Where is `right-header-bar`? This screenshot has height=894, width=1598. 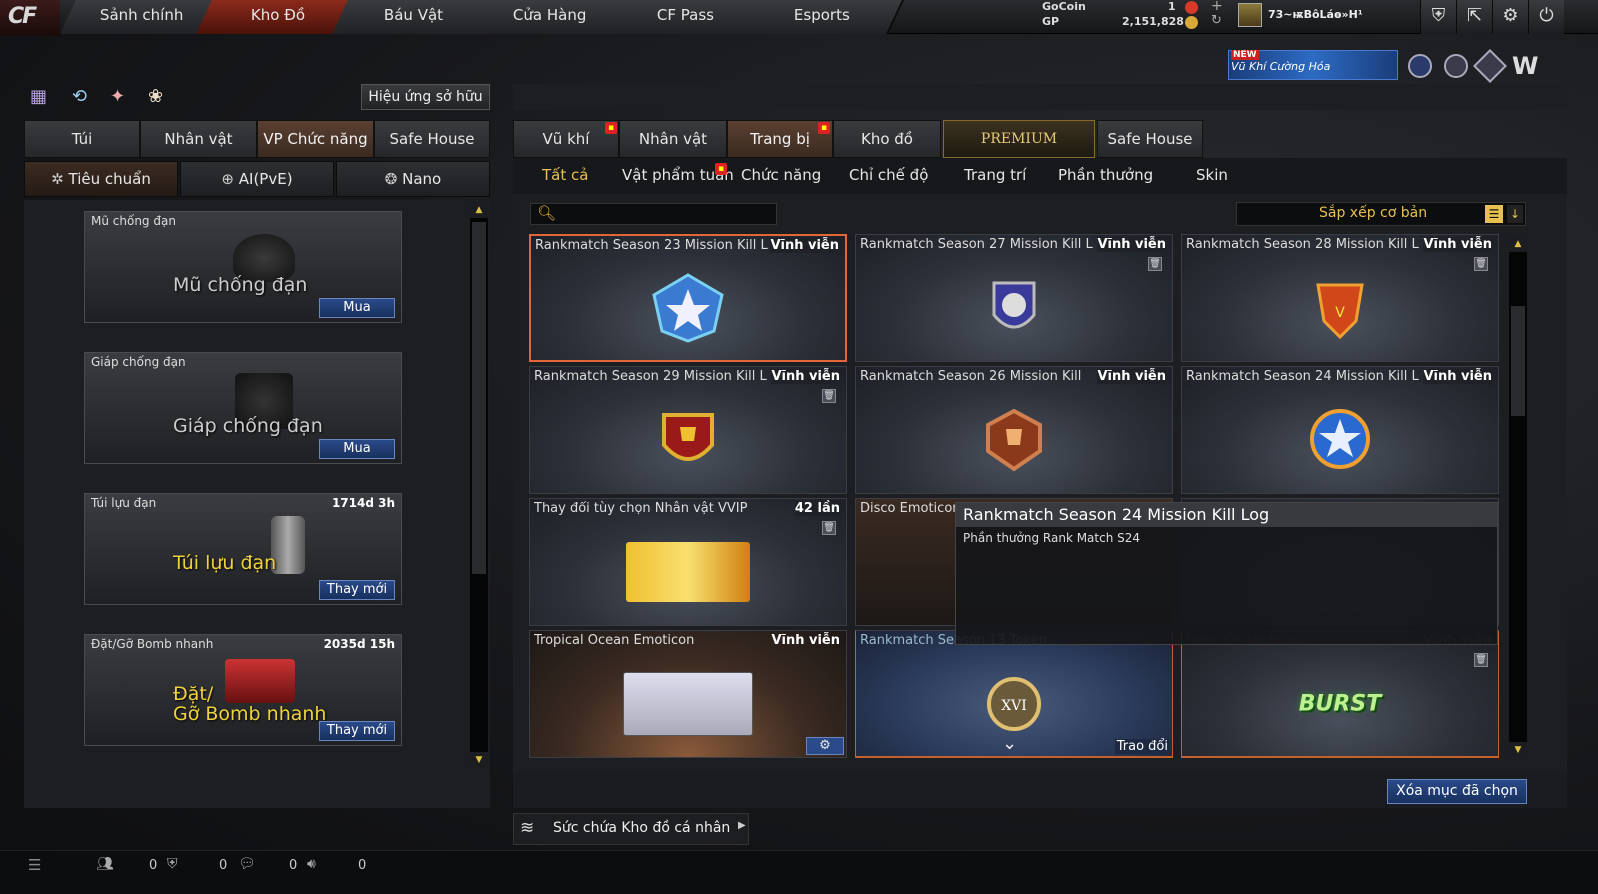 right-header-bar is located at coordinates (1040, 97).